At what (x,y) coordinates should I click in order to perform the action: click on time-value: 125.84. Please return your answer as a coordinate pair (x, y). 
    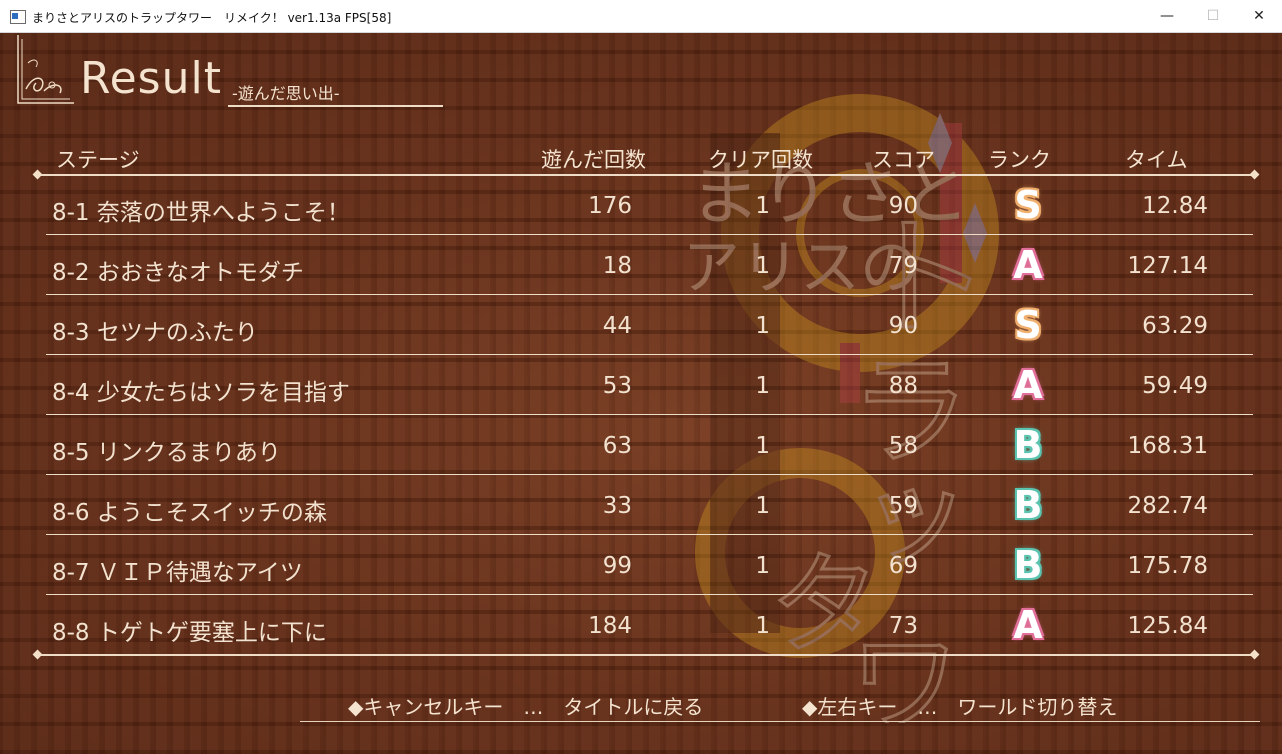
    Looking at the image, I should click on (1167, 626).